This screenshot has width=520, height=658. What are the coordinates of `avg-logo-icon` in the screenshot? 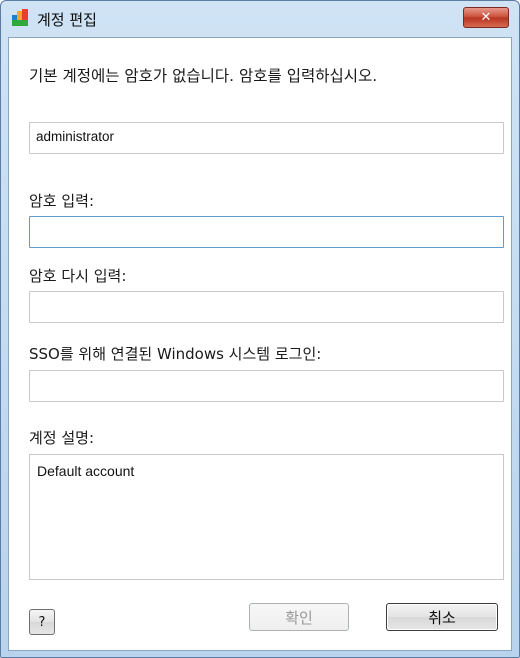 It's located at (20, 17).